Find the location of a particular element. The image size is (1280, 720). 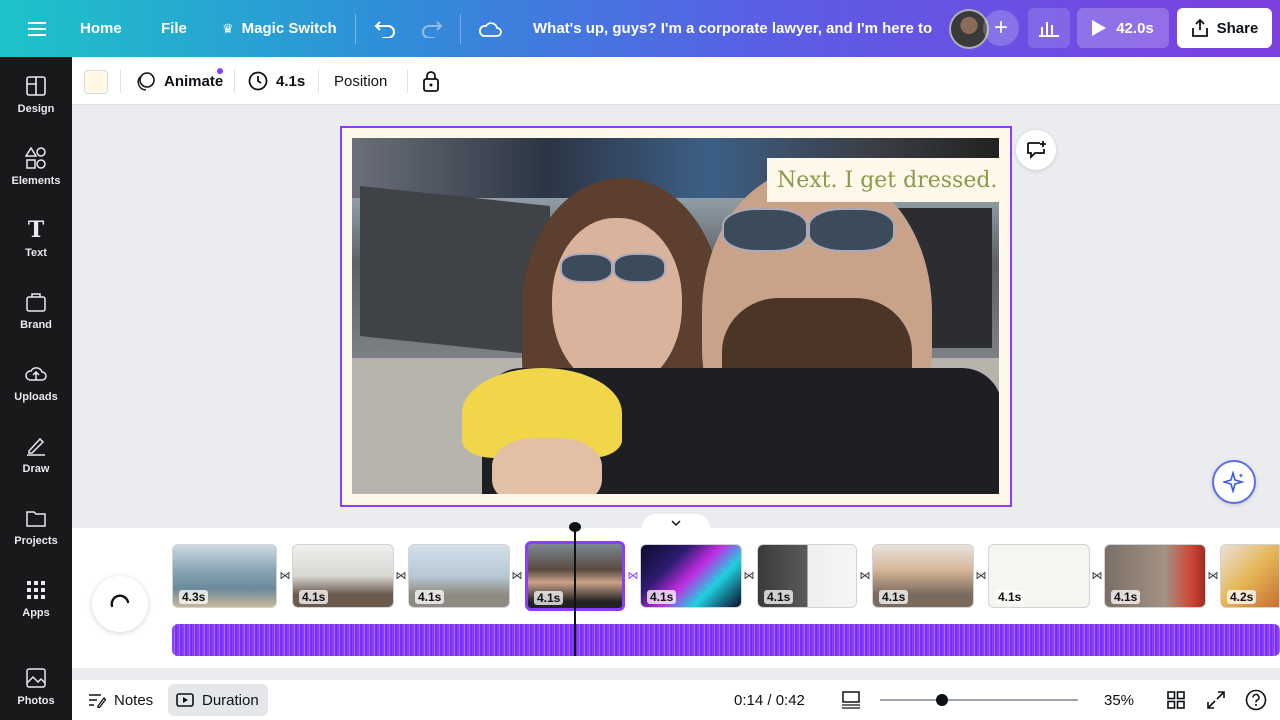

magic-switch-label: Magic Switch is located at coordinates (289, 28).